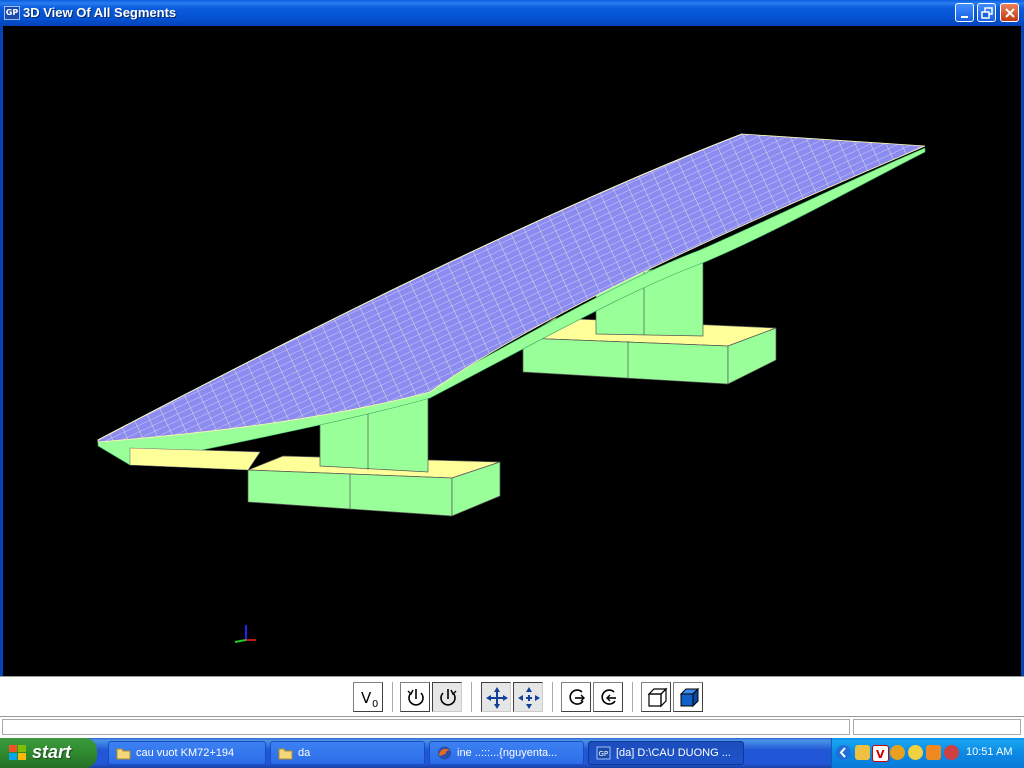 This screenshot has height=768, width=1024. Describe the element at coordinates (989, 752) in the screenshot. I see `clock: 10:51 AM` at that location.